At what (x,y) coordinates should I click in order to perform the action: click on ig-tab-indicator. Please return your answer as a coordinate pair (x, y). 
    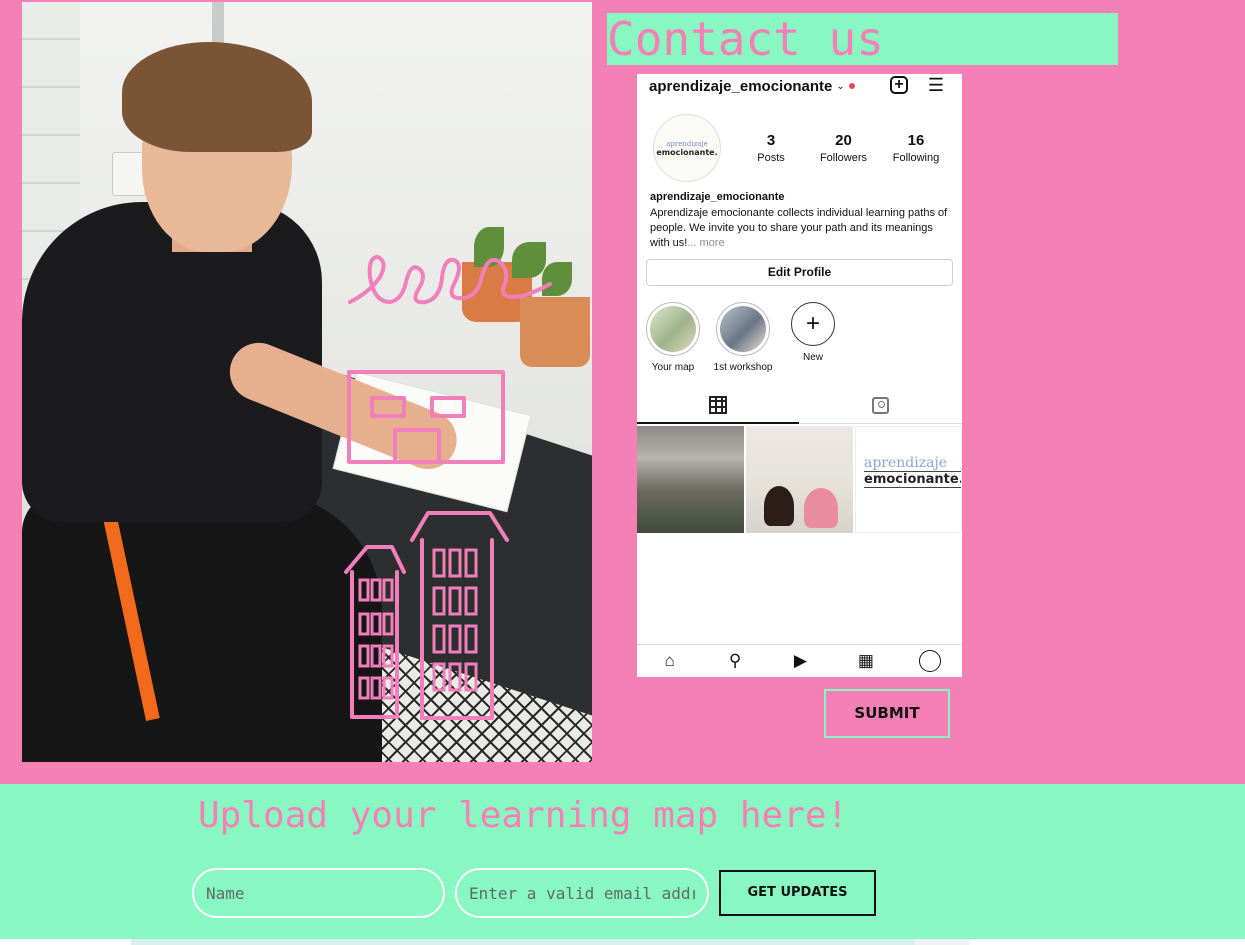
    Looking at the image, I should click on (718, 423).